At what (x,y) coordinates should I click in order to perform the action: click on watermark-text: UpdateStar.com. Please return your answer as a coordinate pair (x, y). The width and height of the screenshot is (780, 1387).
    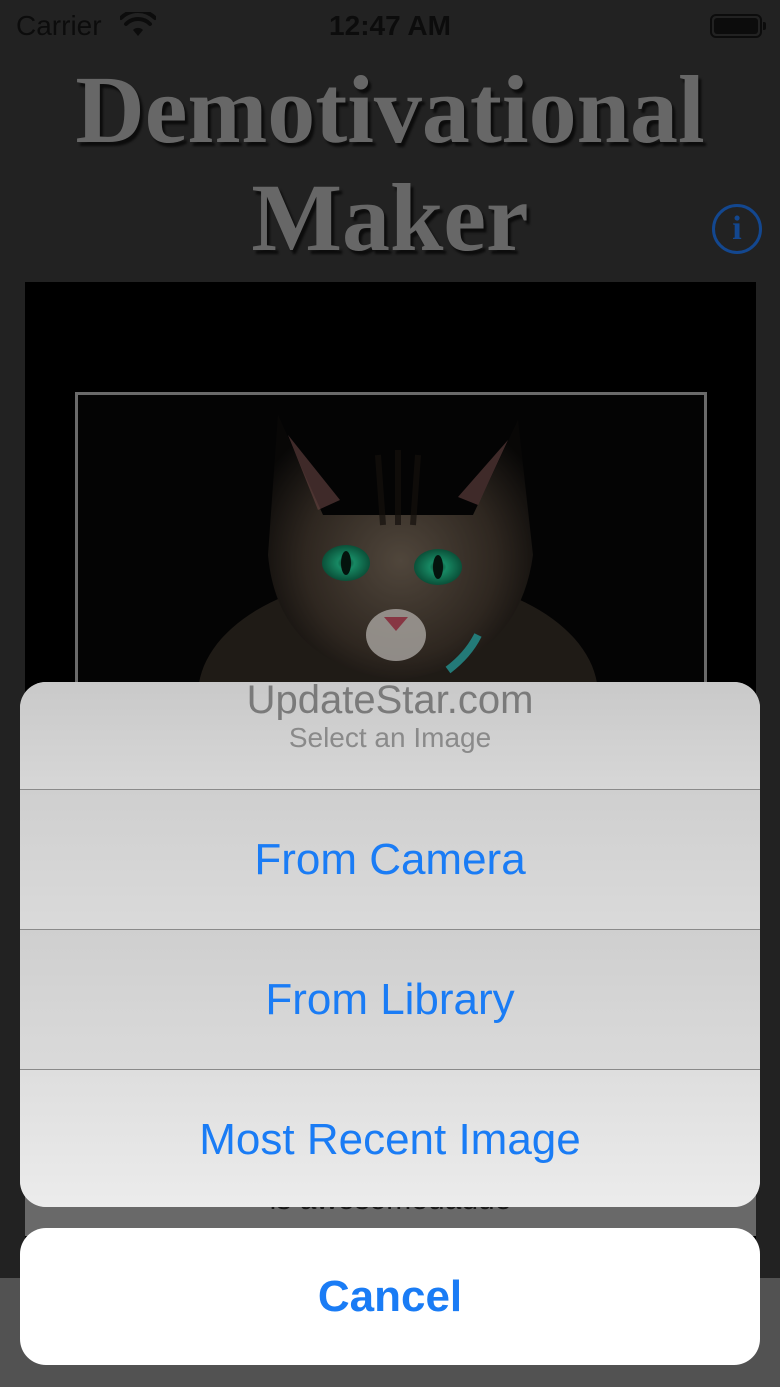
    Looking at the image, I should click on (390, 701).